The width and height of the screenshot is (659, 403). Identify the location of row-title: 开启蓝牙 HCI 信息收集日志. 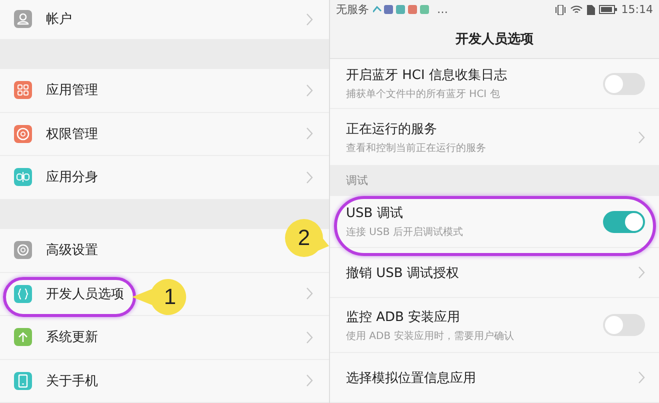
(427, 75).